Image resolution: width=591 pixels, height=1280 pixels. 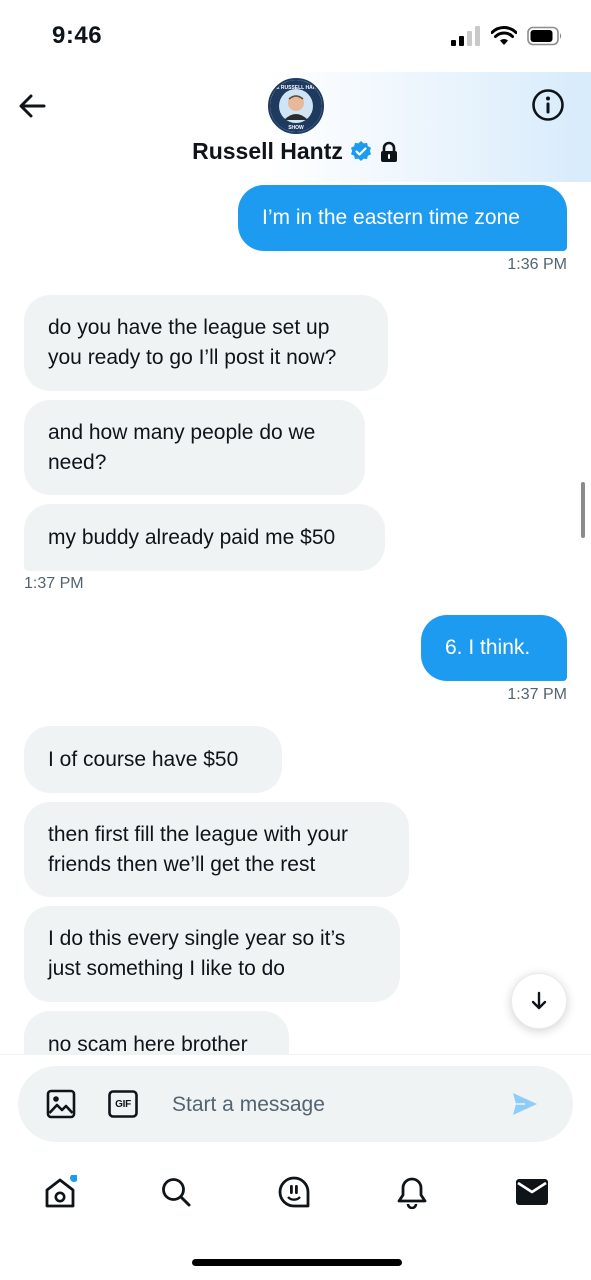 I want to click on message-timestamp: 1:36 PM, so click(x=537, y=264).